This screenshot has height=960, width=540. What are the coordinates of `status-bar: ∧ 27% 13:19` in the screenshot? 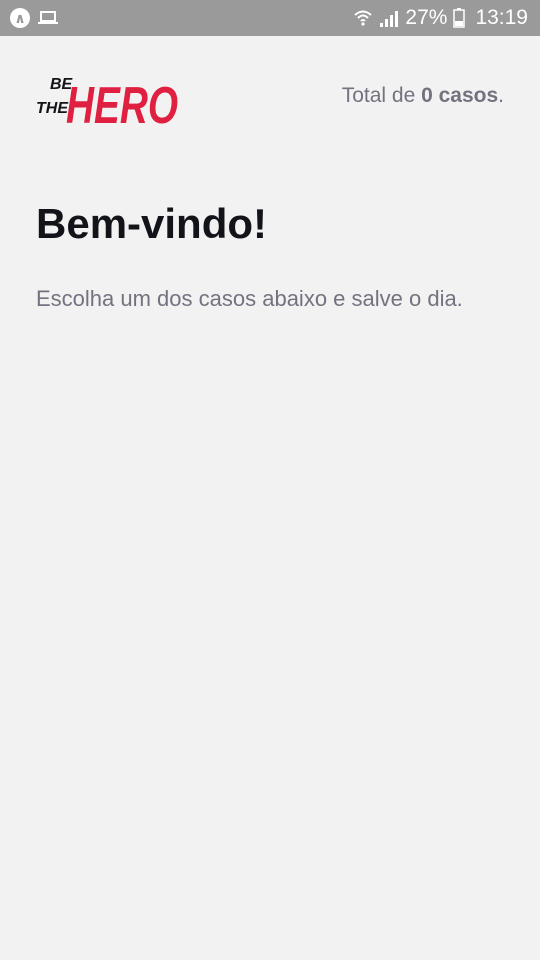 It's located at (270, 18).